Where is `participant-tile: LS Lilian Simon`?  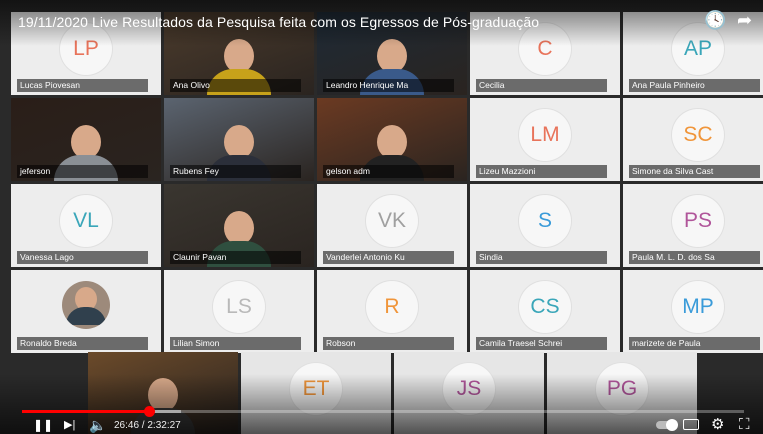 participant-tile: LS Lilian Simon is located at coordinates (239, 311).